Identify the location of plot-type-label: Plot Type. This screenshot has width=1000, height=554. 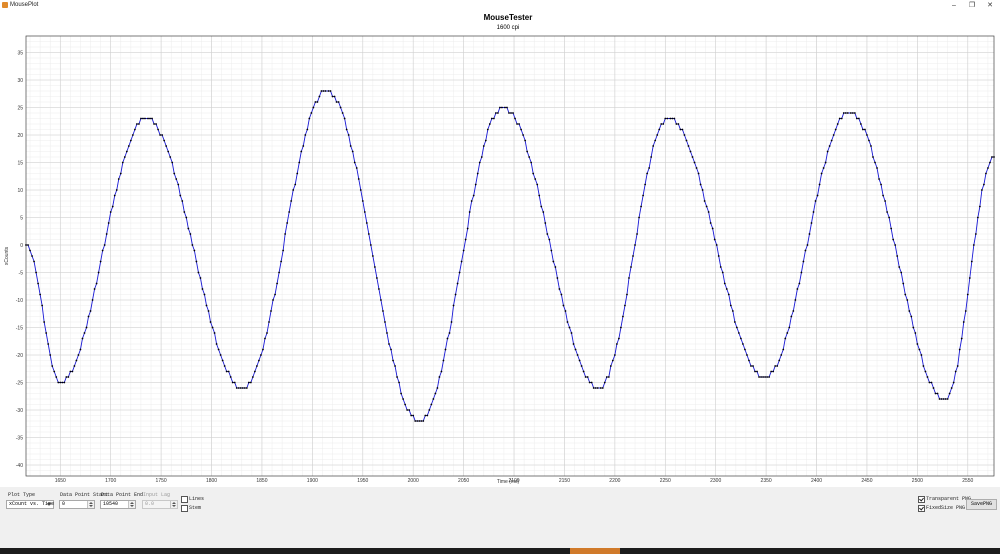
(22, 495).